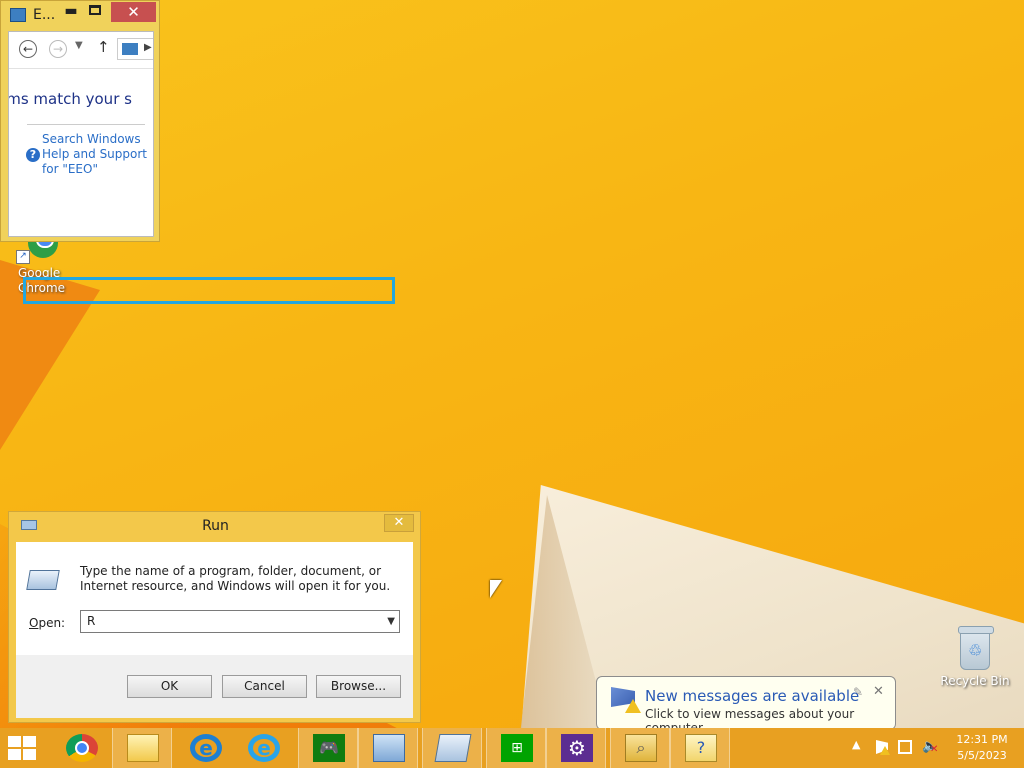 This screenshot has height=768, width=1024. What do you see at coordinates (71, 11) in the screenshot?
I see `minimize-button: ▬` at bounding box center [71, 11].